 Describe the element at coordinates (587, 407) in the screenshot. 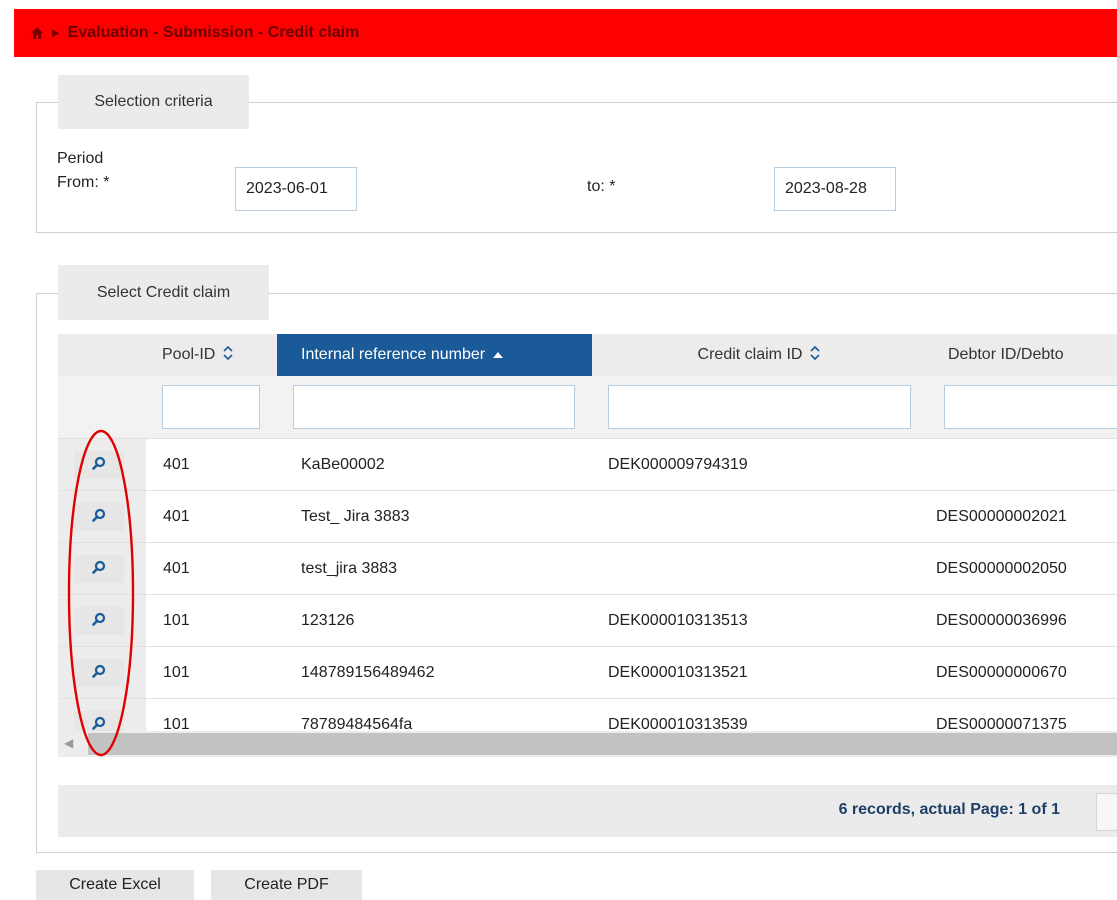

I see `table-filter-row` at that location.